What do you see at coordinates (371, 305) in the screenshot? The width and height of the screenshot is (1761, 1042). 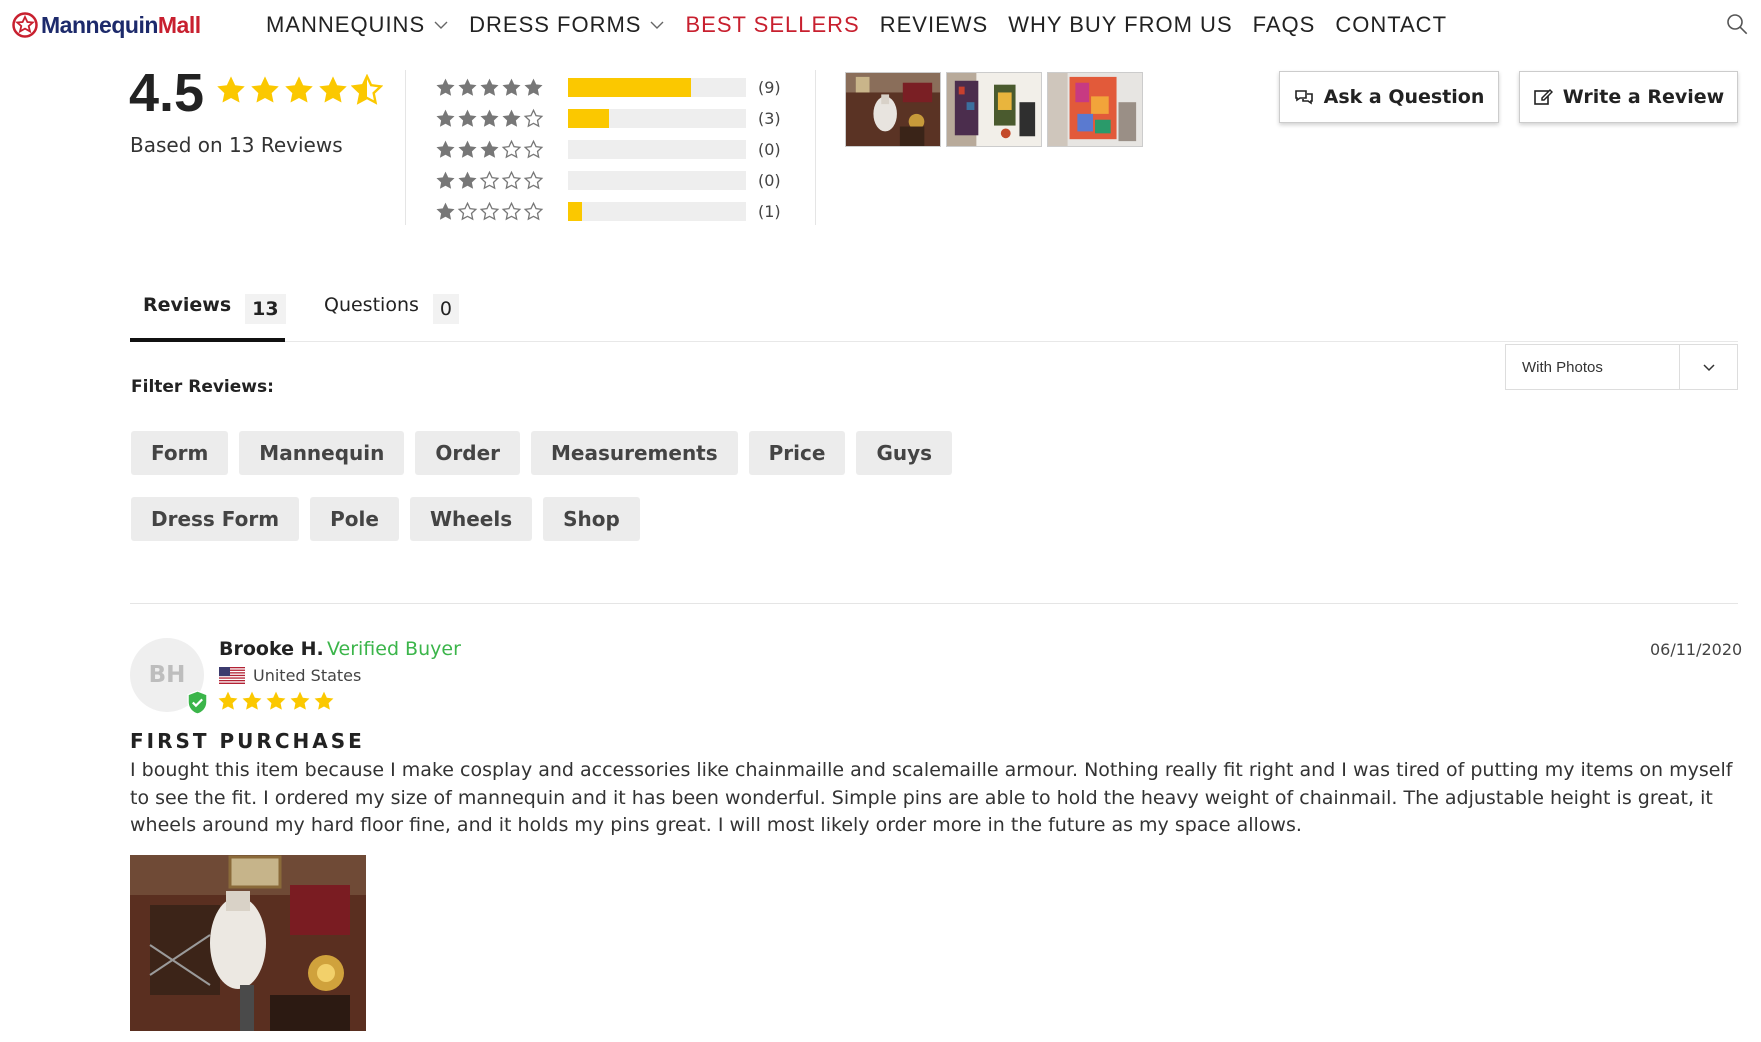 I see `tab-questions-label: Questions` at bounding box center [371, 305].